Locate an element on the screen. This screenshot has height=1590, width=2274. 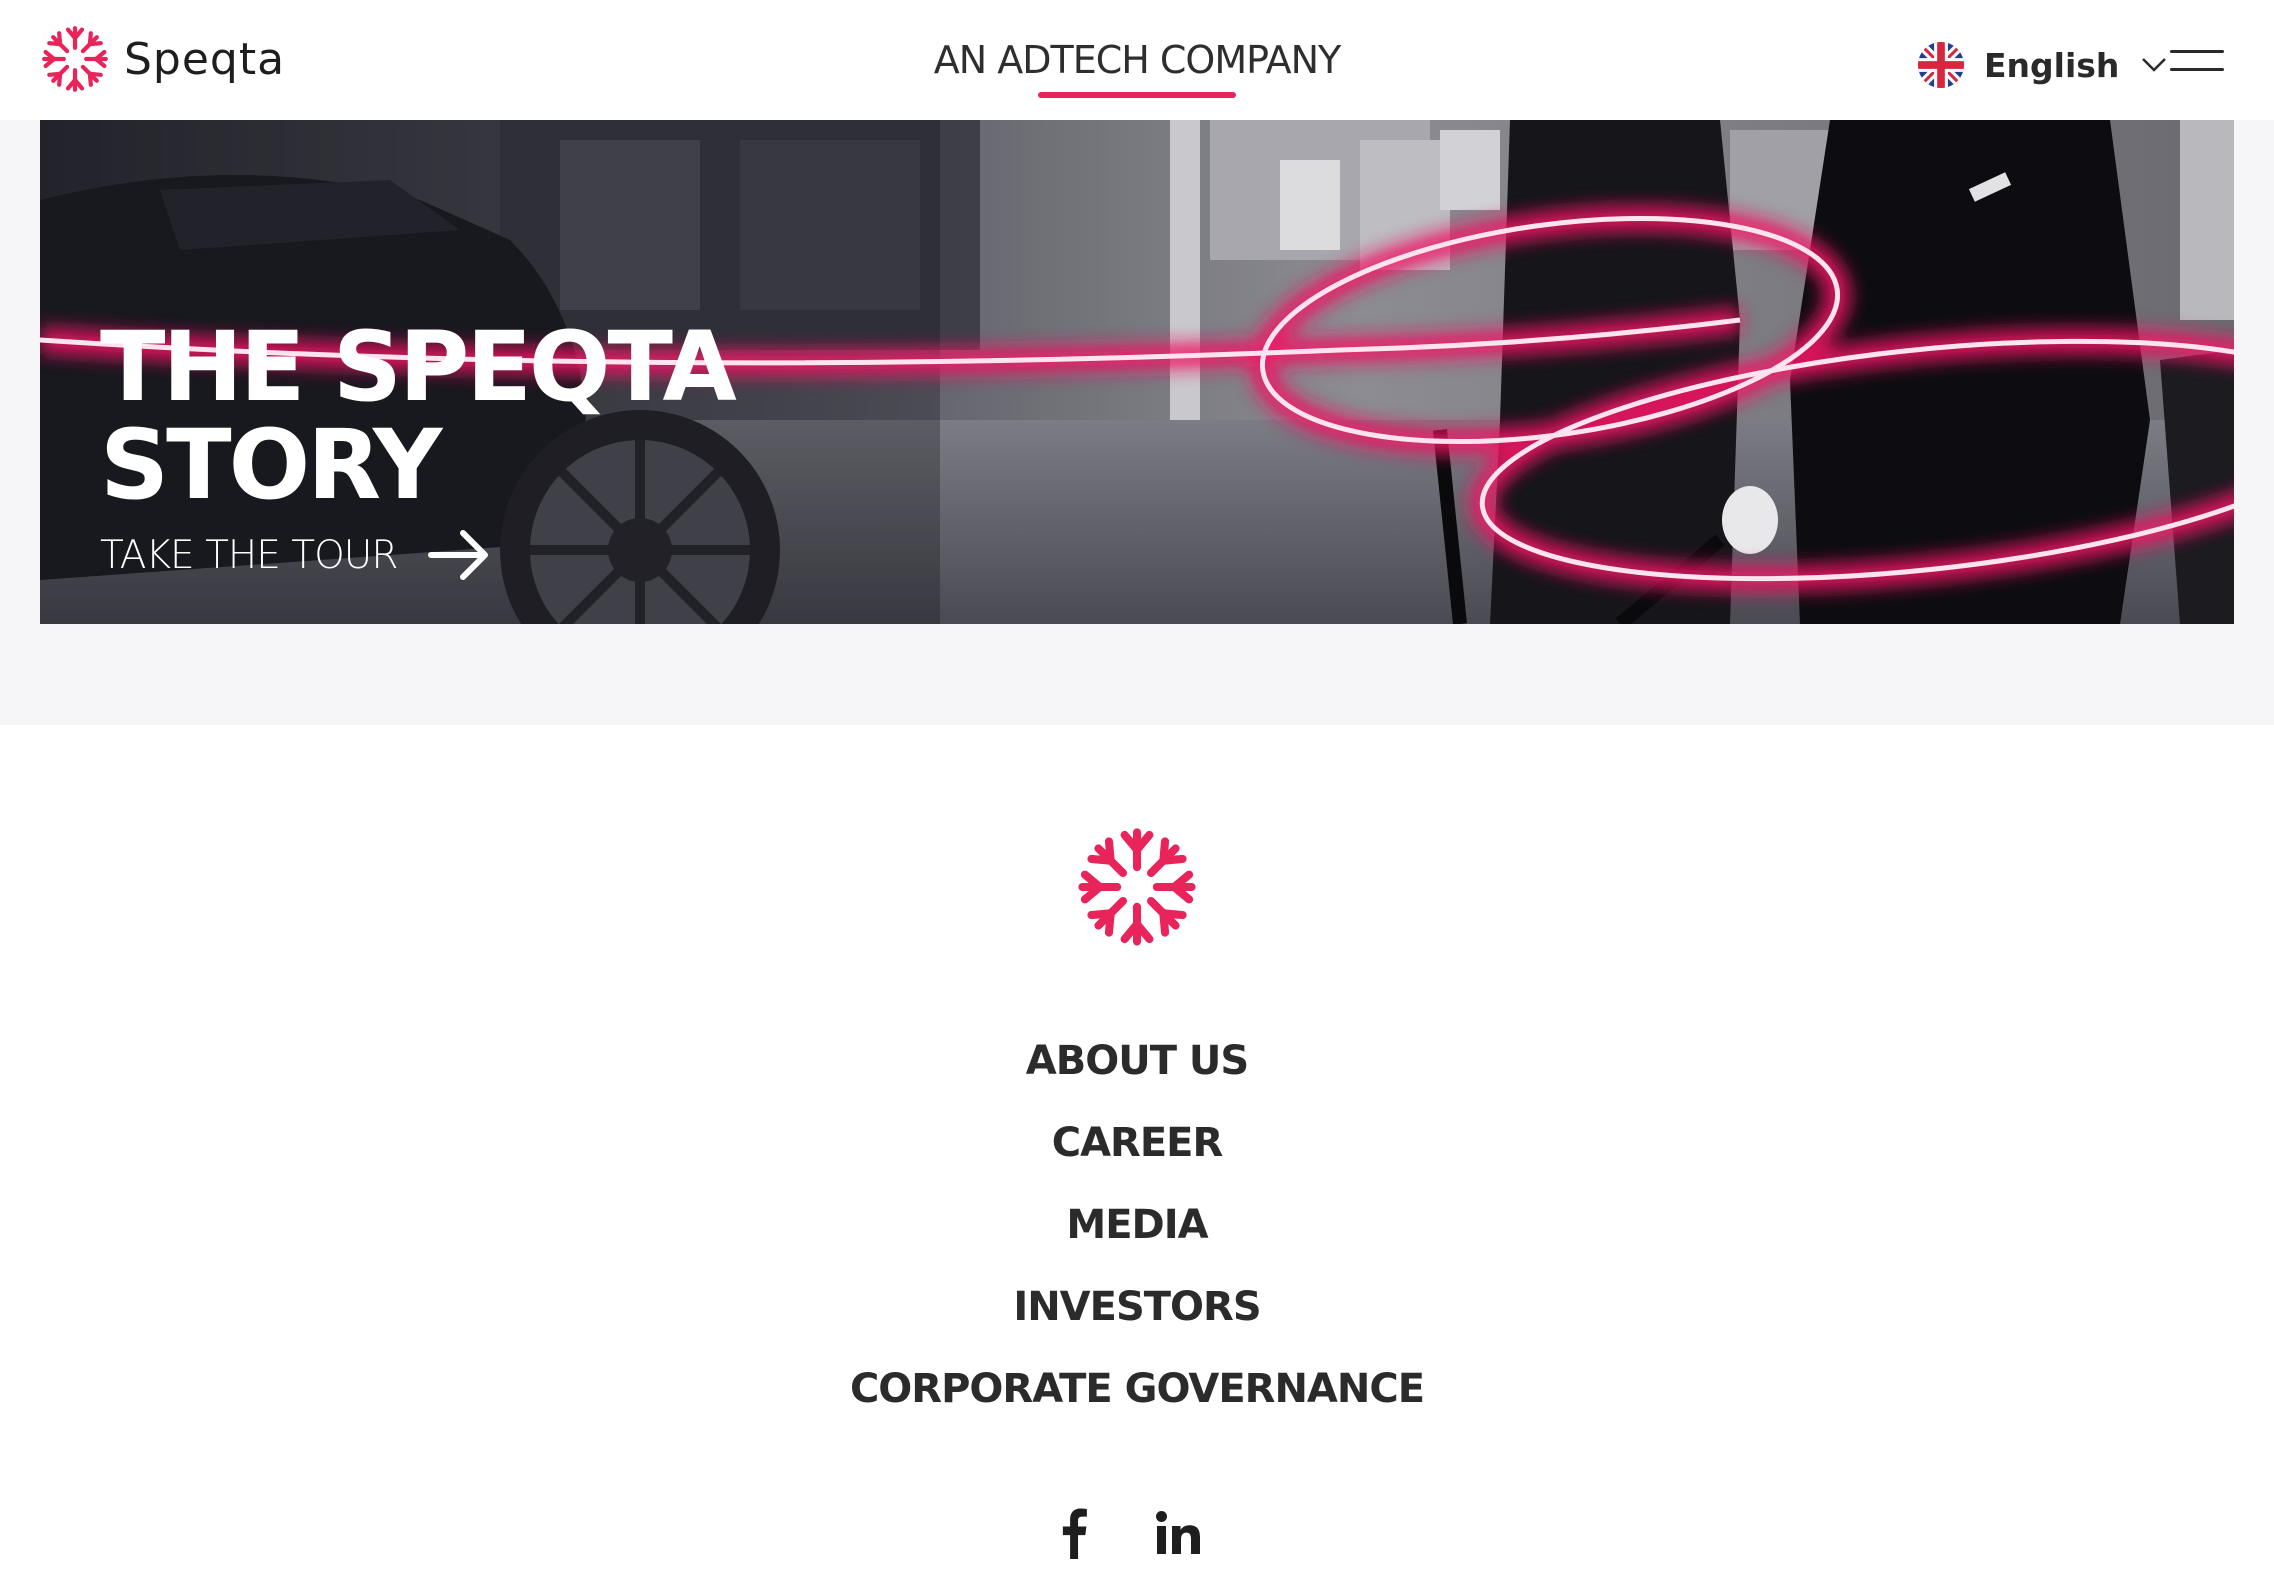
speqta-logo-link: Speqta is located at coordinates (162, 59).